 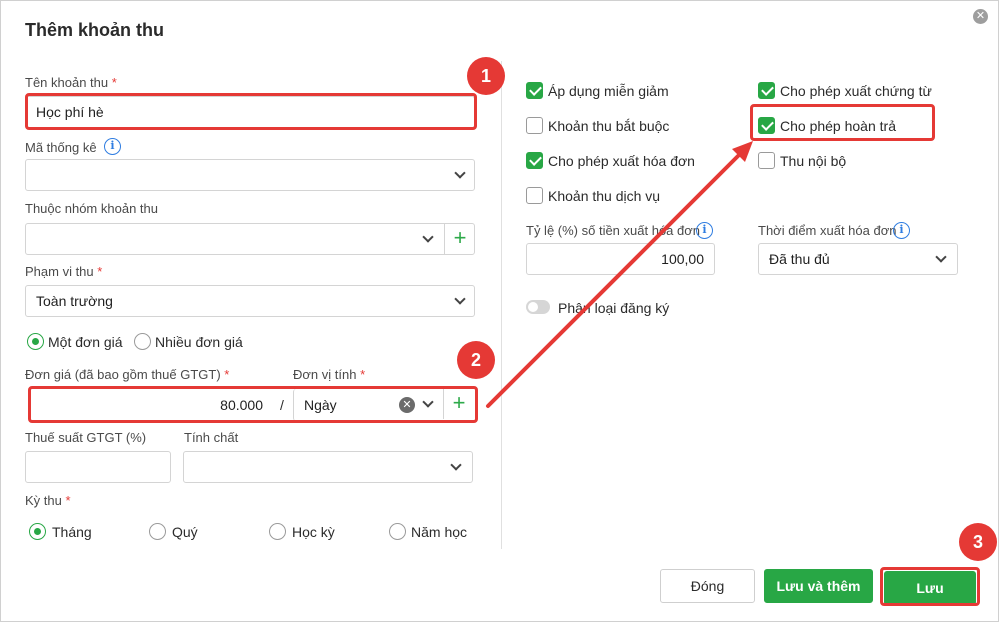 What do you see at coordinates (85, 342) in the screenshot?
I see `mot-don-gia-label: Một đơn giá` at bounding box center [85, 342].